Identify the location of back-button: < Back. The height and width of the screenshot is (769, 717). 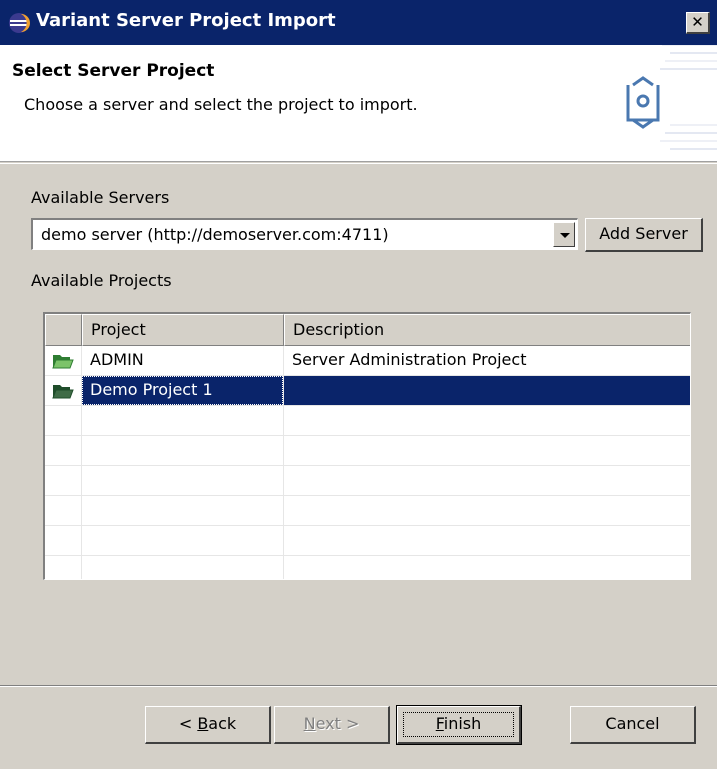
(208, 725).